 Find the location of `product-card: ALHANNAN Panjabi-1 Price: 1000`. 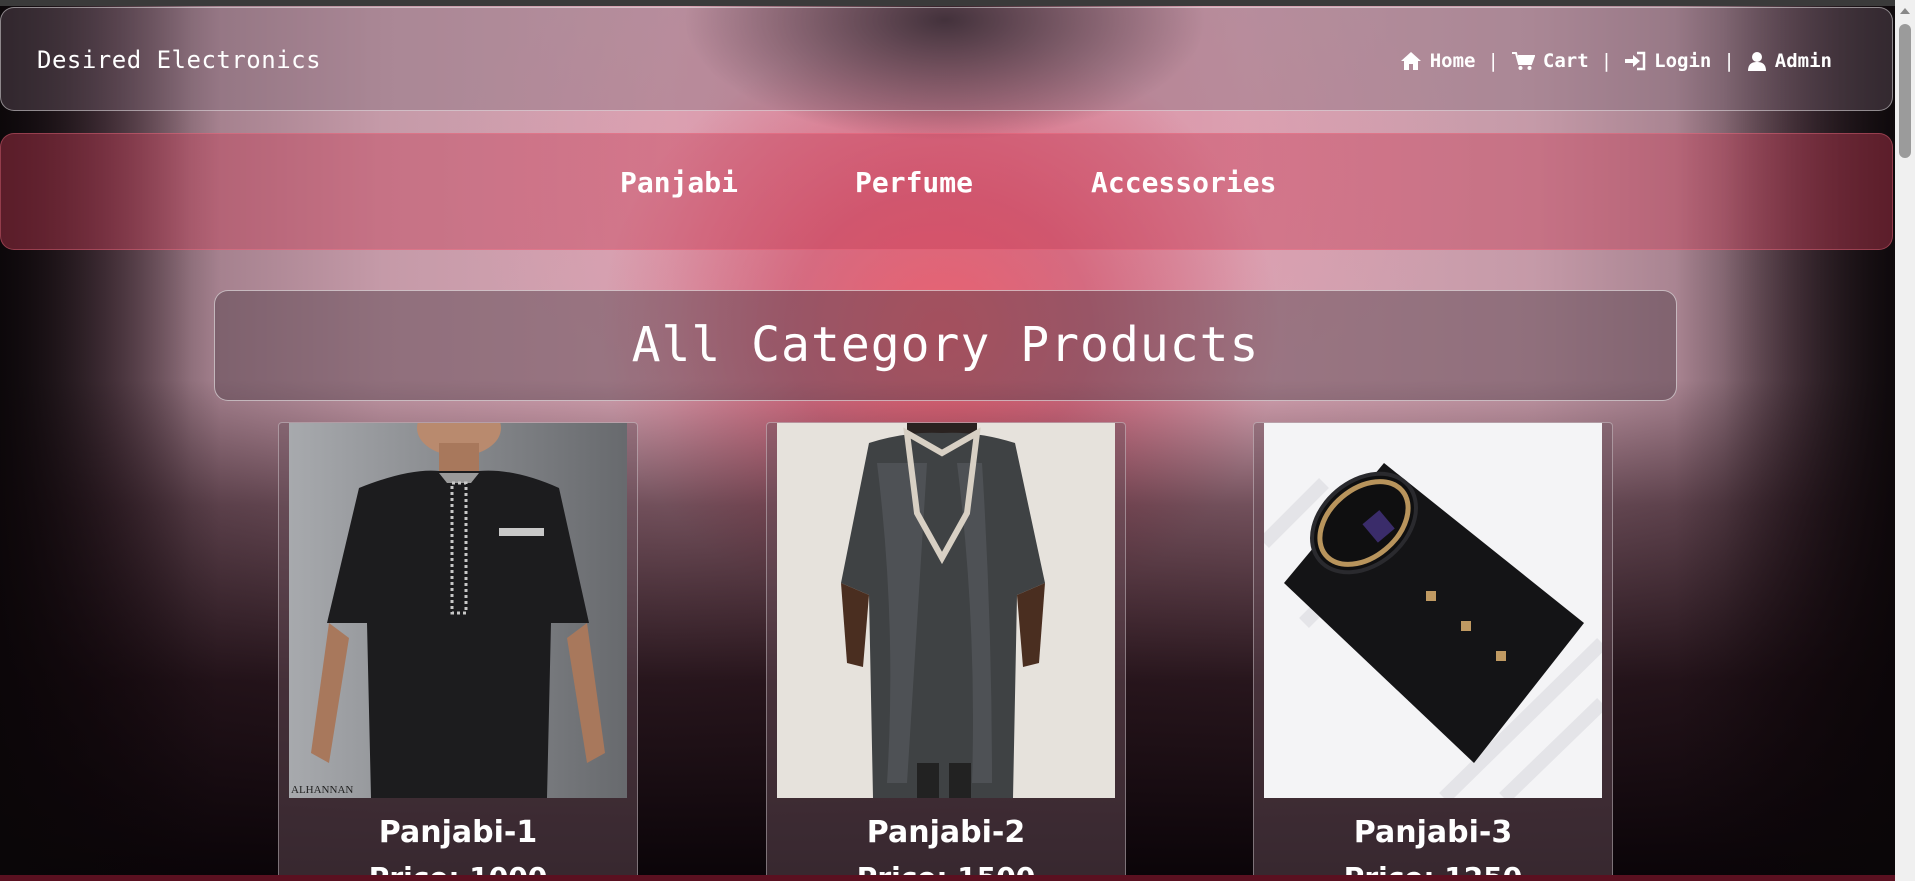

product-card: ALHANNAN Panjabi-1 Price: 1000 is located at coordinates (458, 651).